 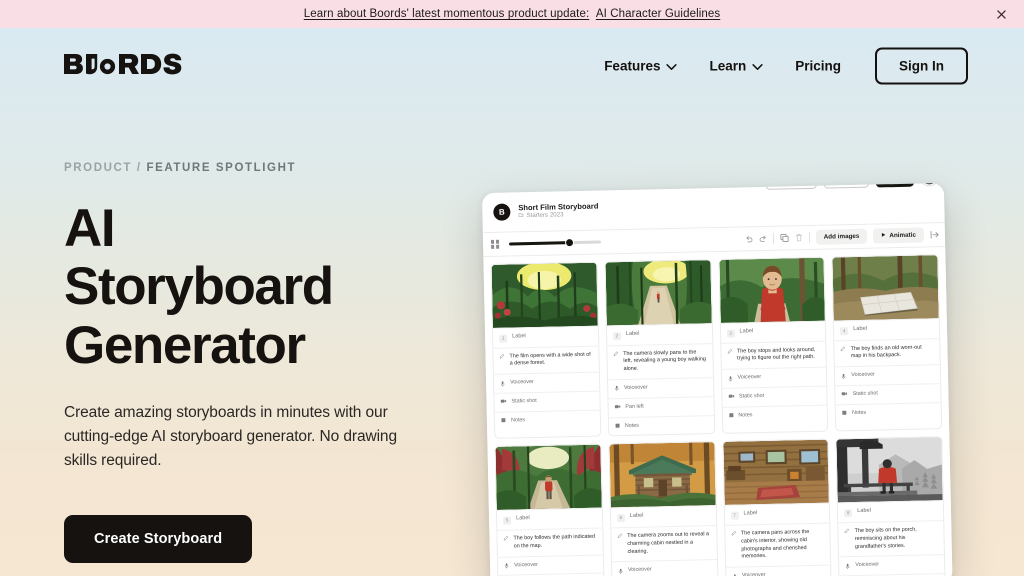 What do you see at coordinates (921, 66) in the screenshot?
I see `sign-in-button: Sign In` at bounding box center [921, 66].